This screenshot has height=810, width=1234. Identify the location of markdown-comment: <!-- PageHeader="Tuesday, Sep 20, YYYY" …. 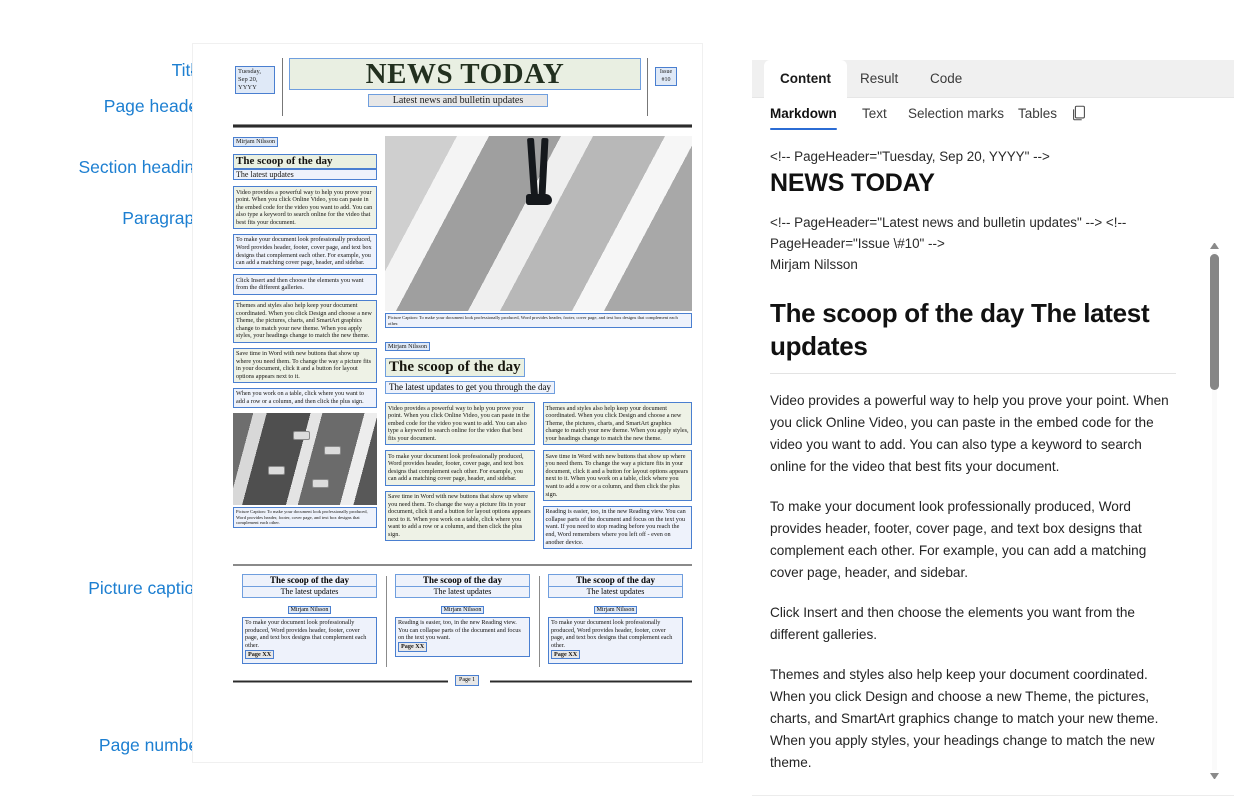
(910, 156).